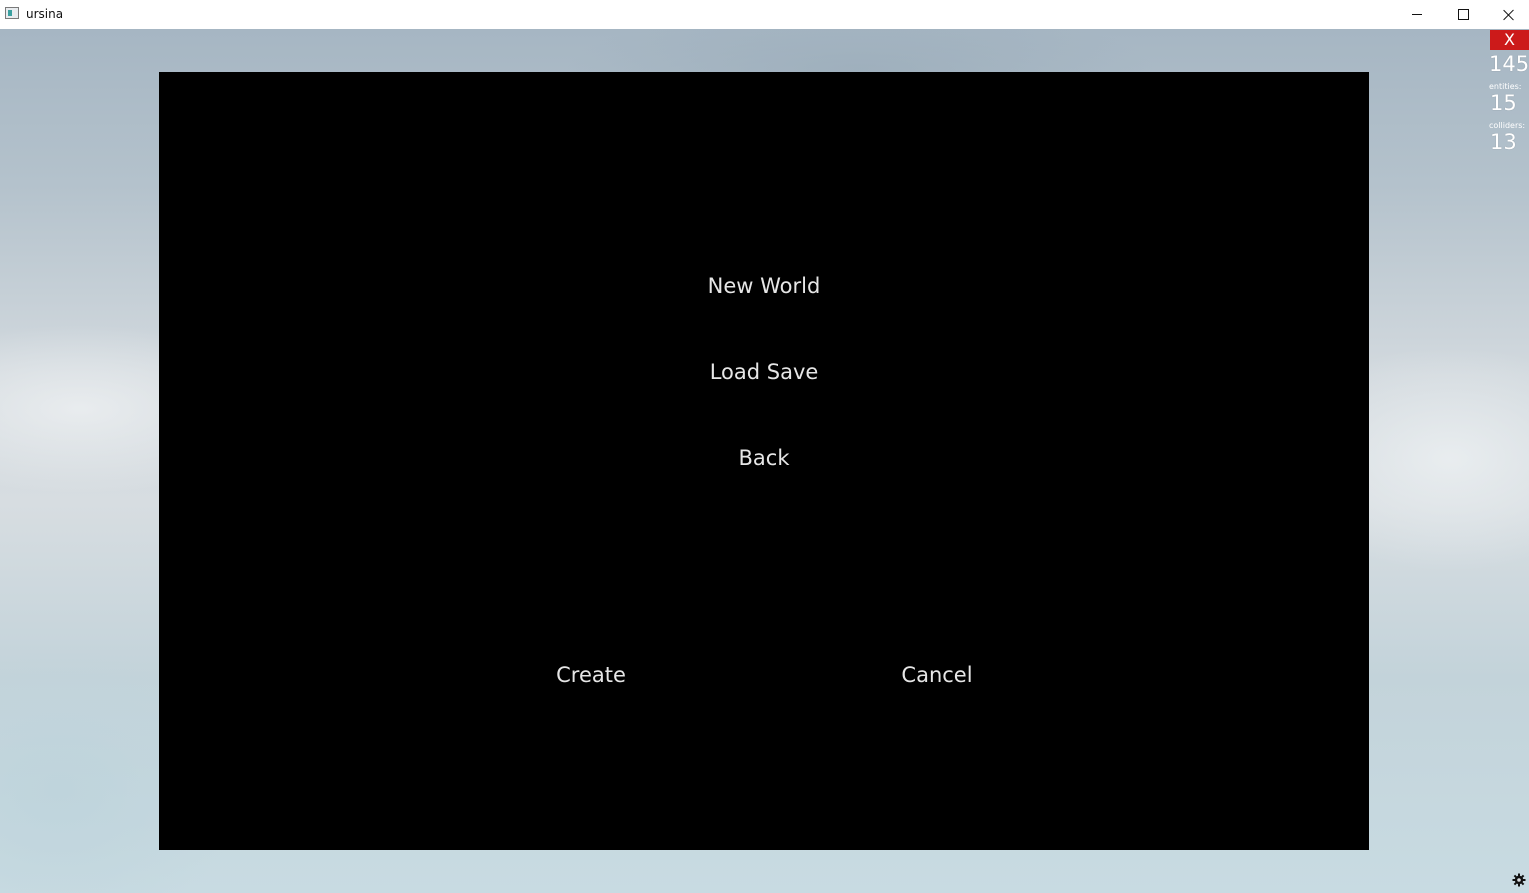  I want to click on minimize-button, so click(1417, 14).